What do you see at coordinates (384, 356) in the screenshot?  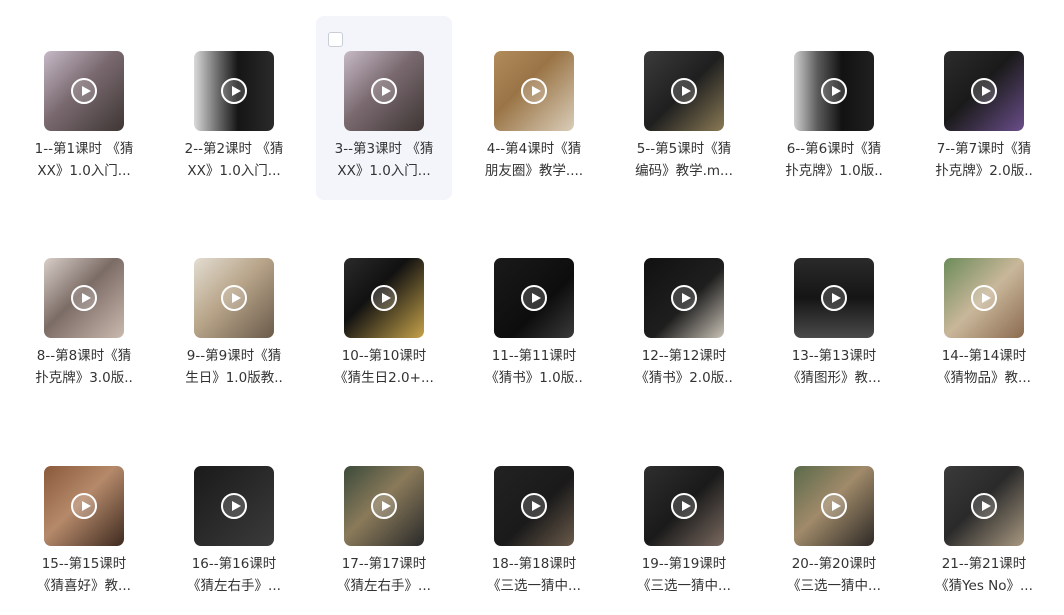 I see `file-name-line1: 10--第10课时` at bounding box center [384, 356].